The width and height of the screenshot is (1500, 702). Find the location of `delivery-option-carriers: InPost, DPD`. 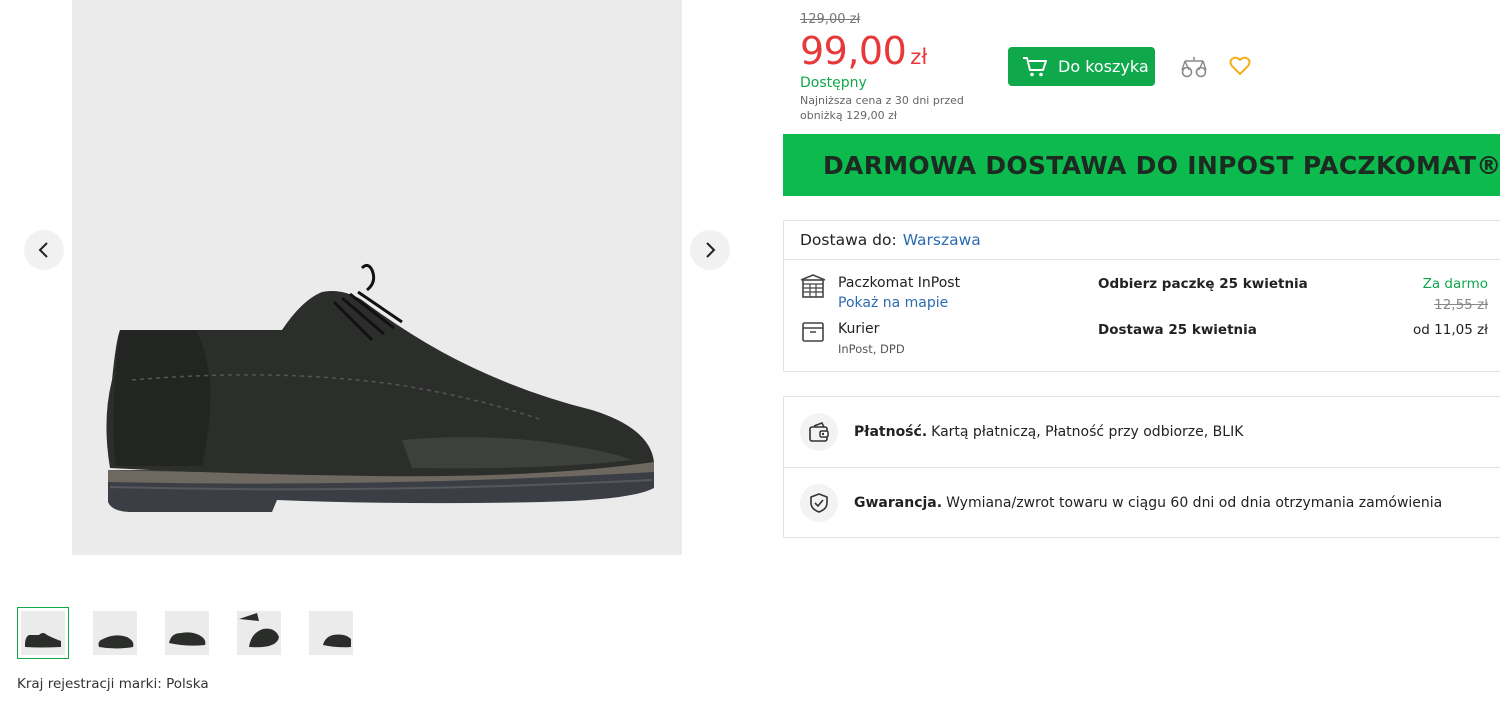

delivery-option-carriers: InPost, DPD is located at coordinates (871, 349).